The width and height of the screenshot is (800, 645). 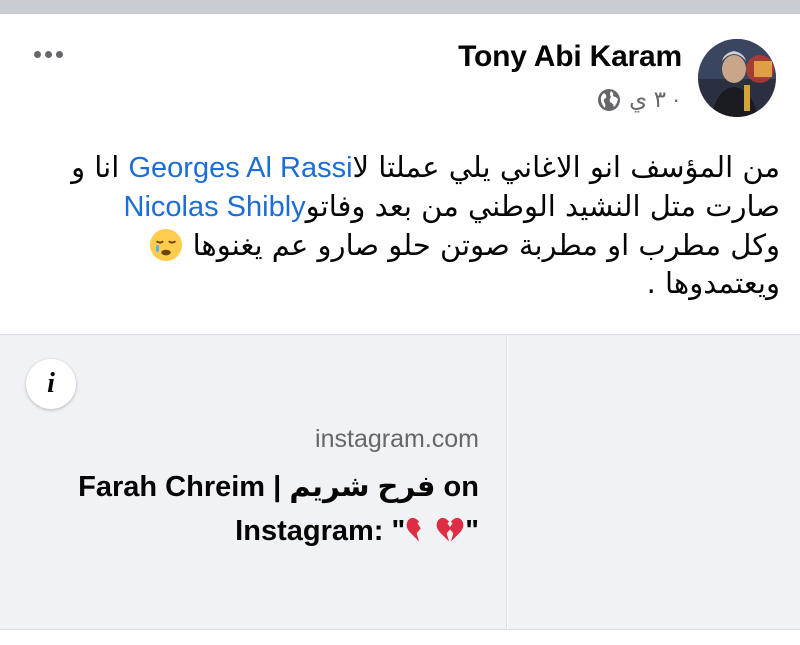 I want to click on mention-nicolas-shibly: Nicolas Shibly, so click(x=215, y=207).